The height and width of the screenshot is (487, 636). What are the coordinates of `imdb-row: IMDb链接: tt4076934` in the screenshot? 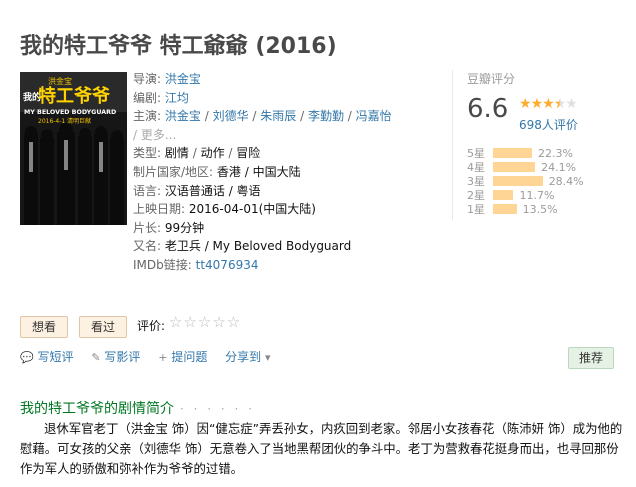 It's located at (283, 265).